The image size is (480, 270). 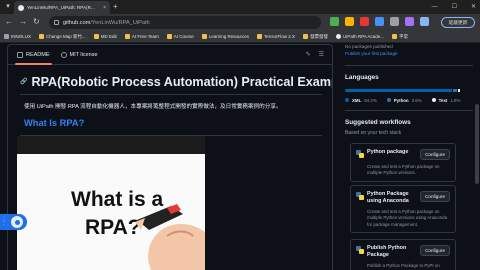 What do you see at coordinates (362, 77) in the screenshot?
I see `languages-heading: Languages` at bounding box center [362, 77].